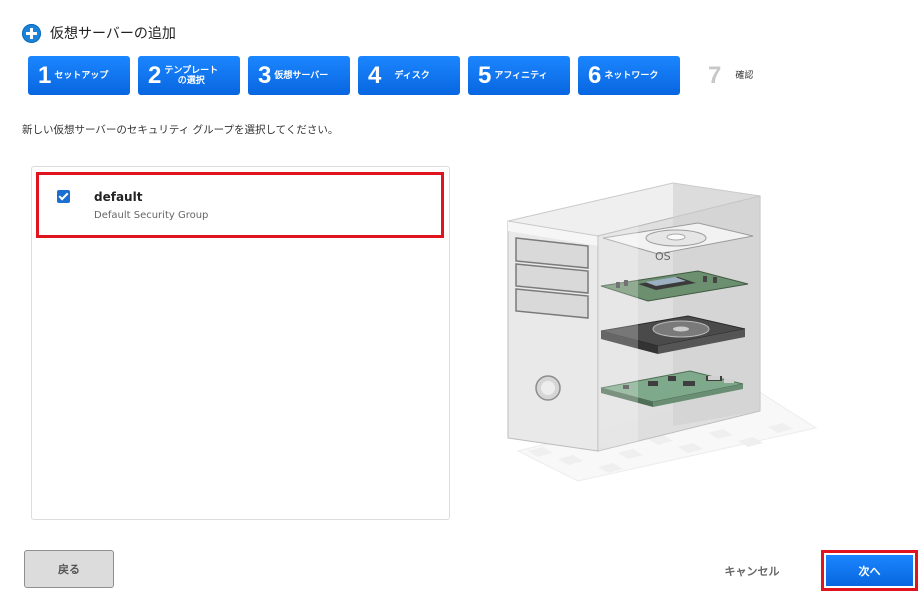 The width and height of the screenshot is (924, 597). What do you see at coordinates (375, 75) in the screenshot?
I see `step-number: 4` at bounding box center [375, 75].